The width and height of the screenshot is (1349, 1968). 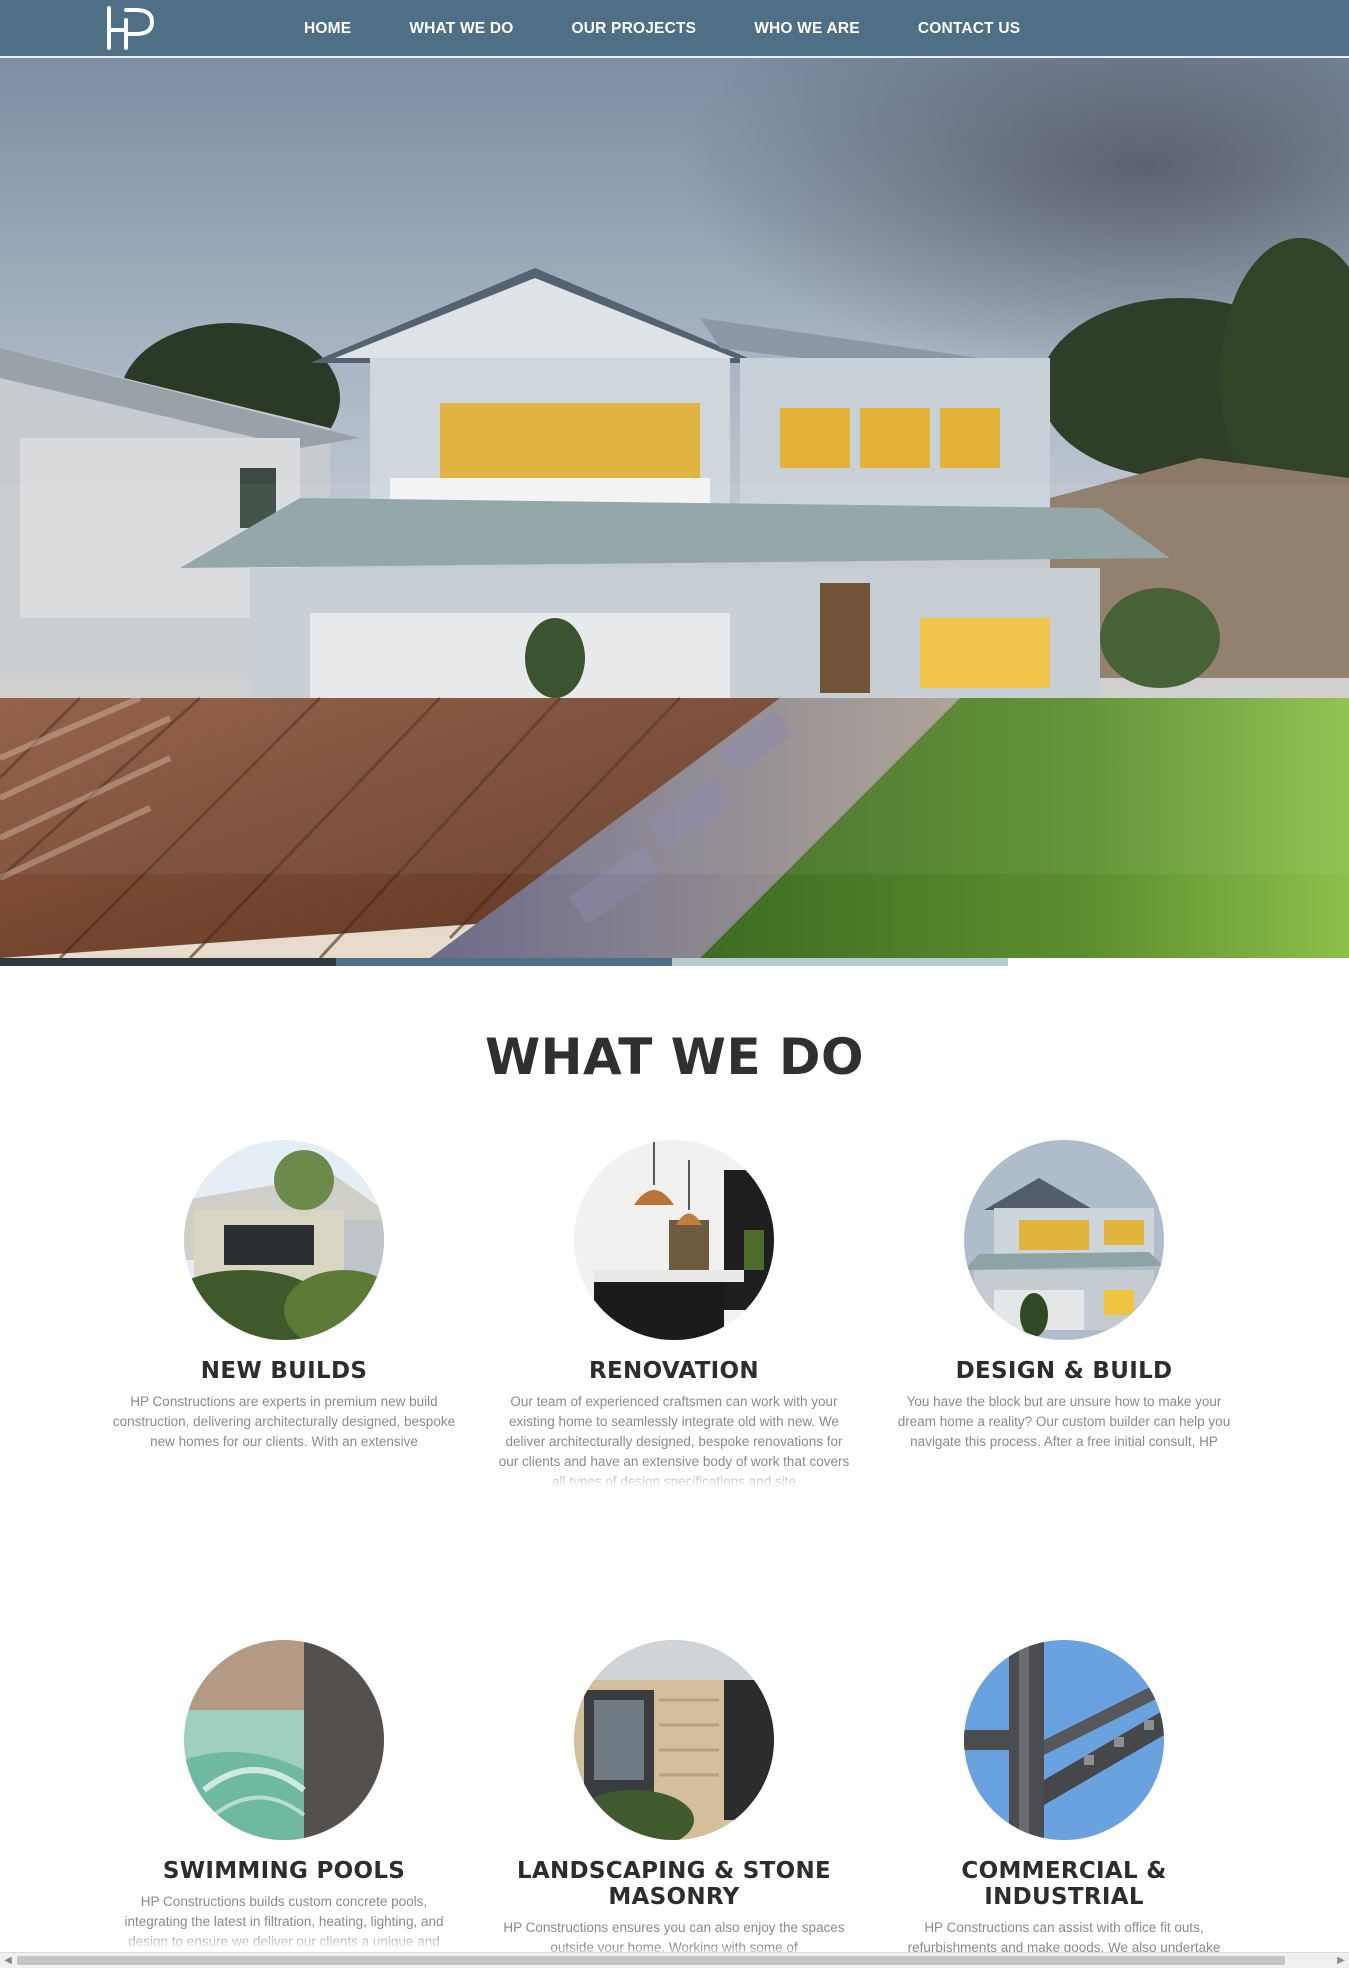 I want to click on new-builds-image, so click(x=284, y=1240).